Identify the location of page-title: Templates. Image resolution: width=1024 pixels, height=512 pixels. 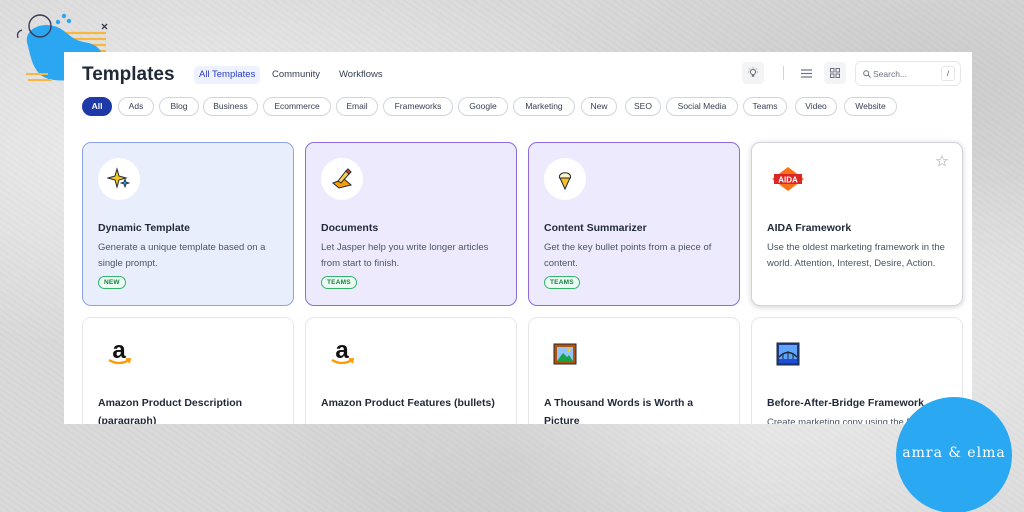
(128, 74).